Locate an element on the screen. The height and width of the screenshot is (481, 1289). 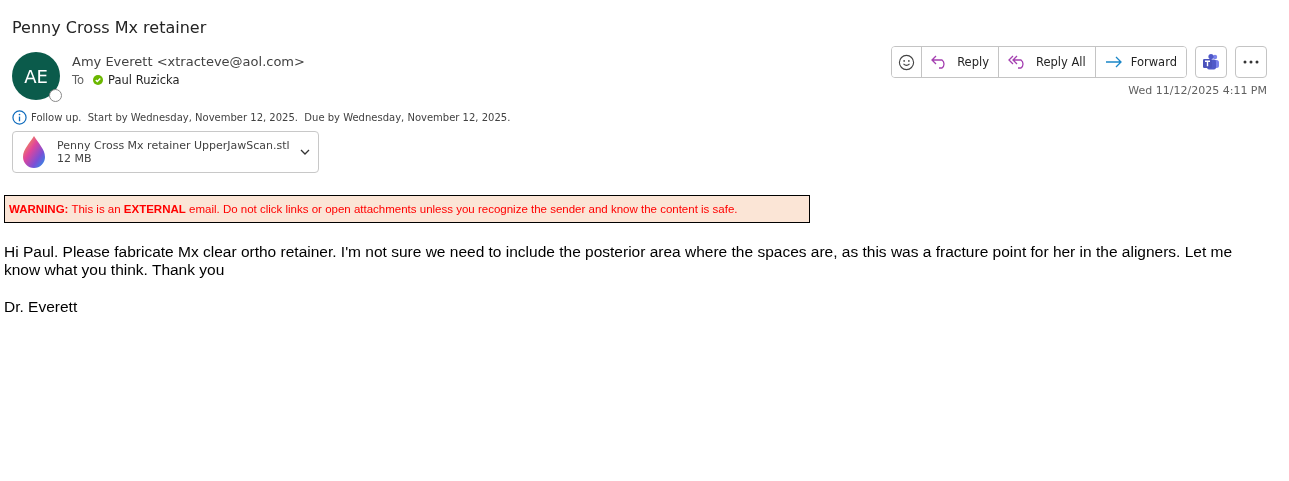
teams-button is located at coordinates (1211, 62).